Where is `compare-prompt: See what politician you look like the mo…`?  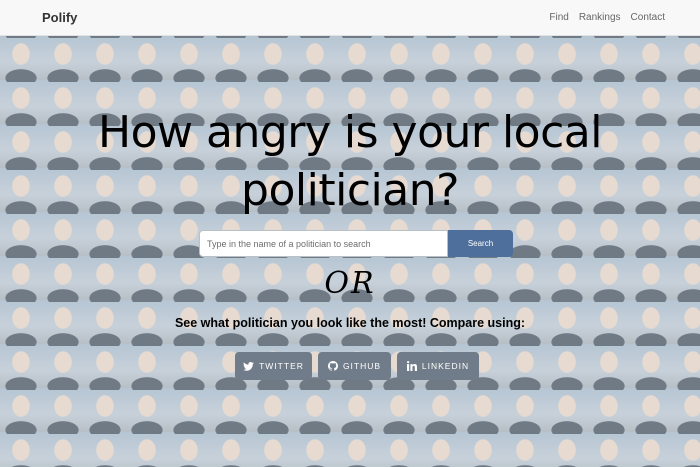
compare-prompt: See what politician you look like the mo… is located at coordinates (350, 323).